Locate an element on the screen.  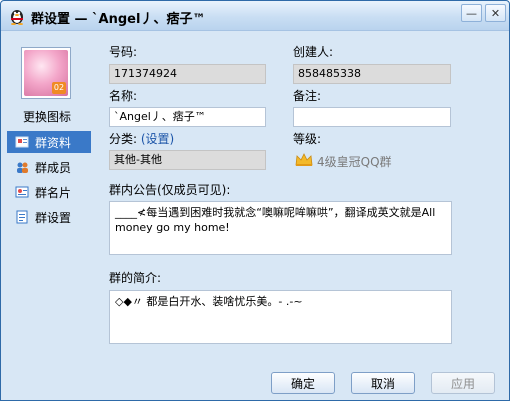
minimize-icon: — is located at coordinates (471, 13).